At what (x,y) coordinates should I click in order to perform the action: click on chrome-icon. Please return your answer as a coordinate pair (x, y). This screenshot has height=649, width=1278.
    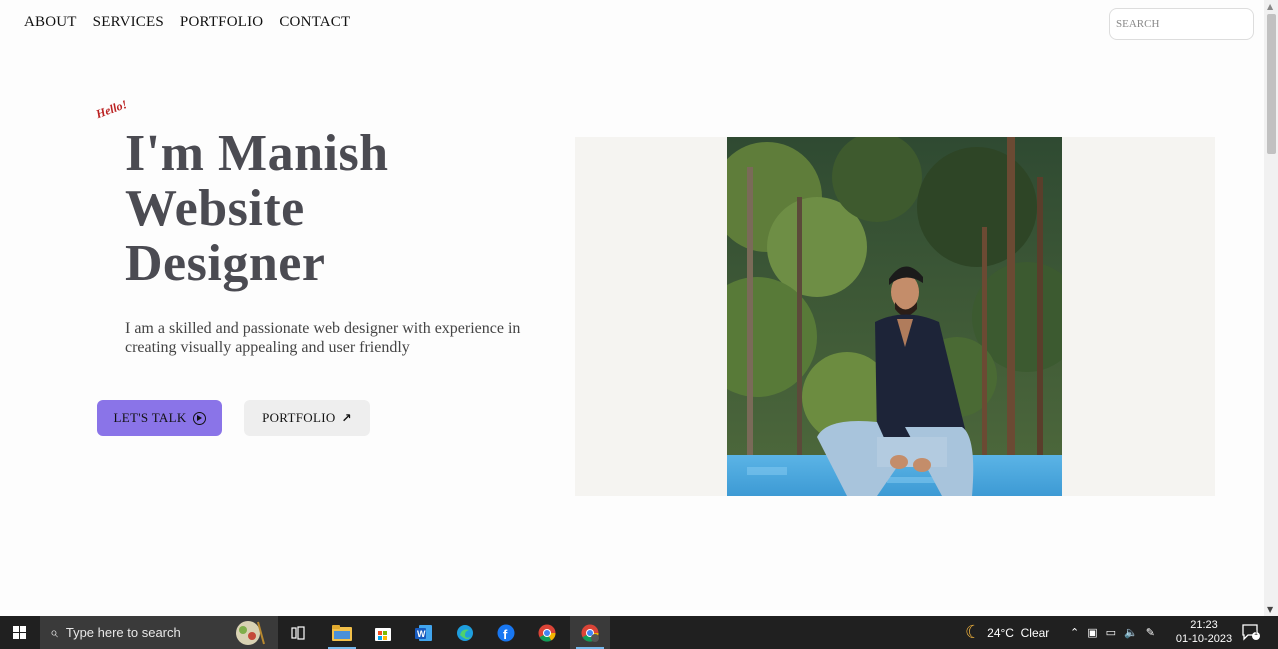
    Looking at the image, I should click on (547, 632).